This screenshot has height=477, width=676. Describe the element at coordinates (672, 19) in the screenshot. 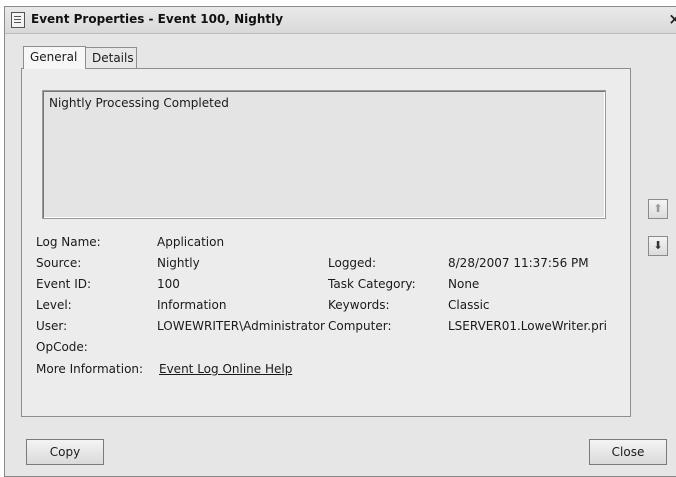

I see `close-window-button: ×` at that location.